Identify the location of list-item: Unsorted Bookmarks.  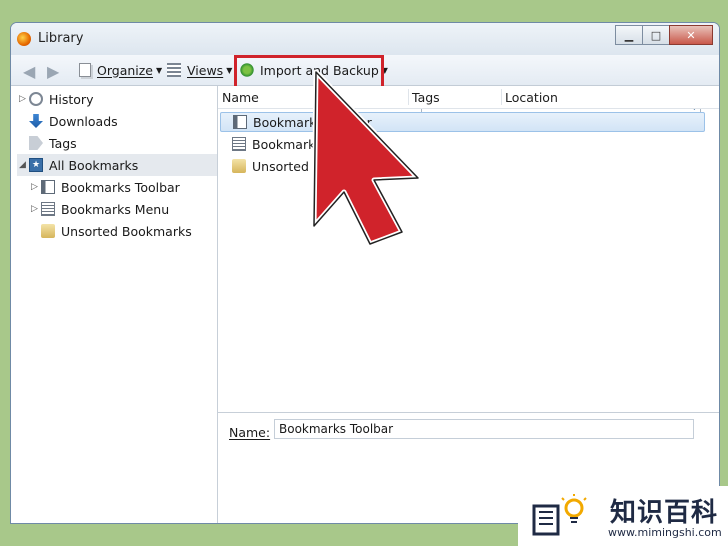
(462, 166).